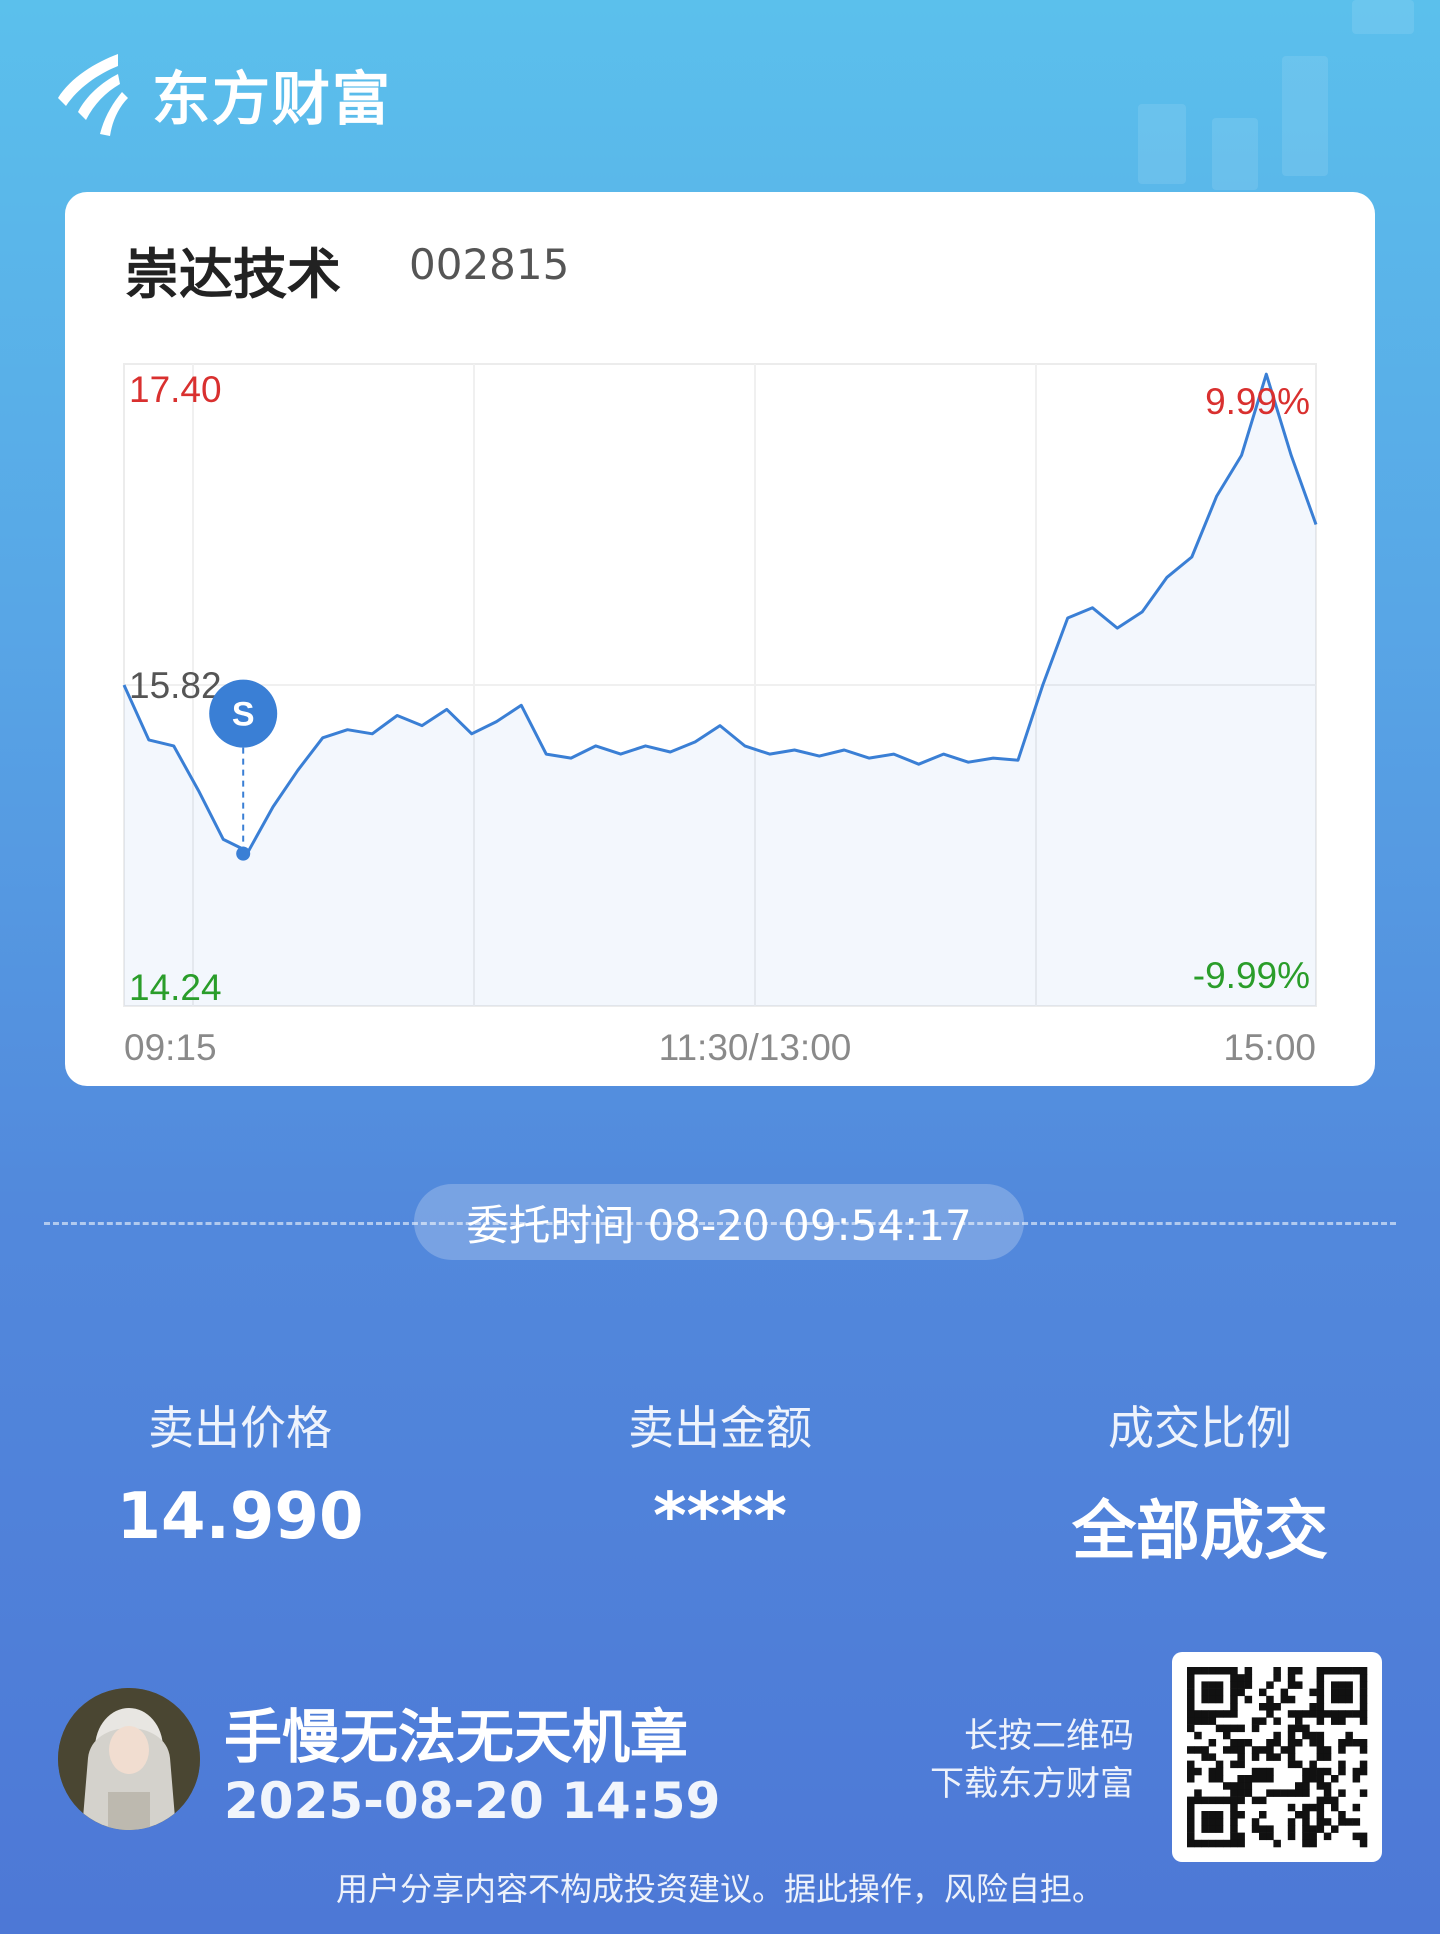 The width and height of the screenshot is (1440, 1934). What do you see at coordinates (272, 99) in the screenshot?
I see `brand-name: 东方财富` at bounding box center [272, 99].